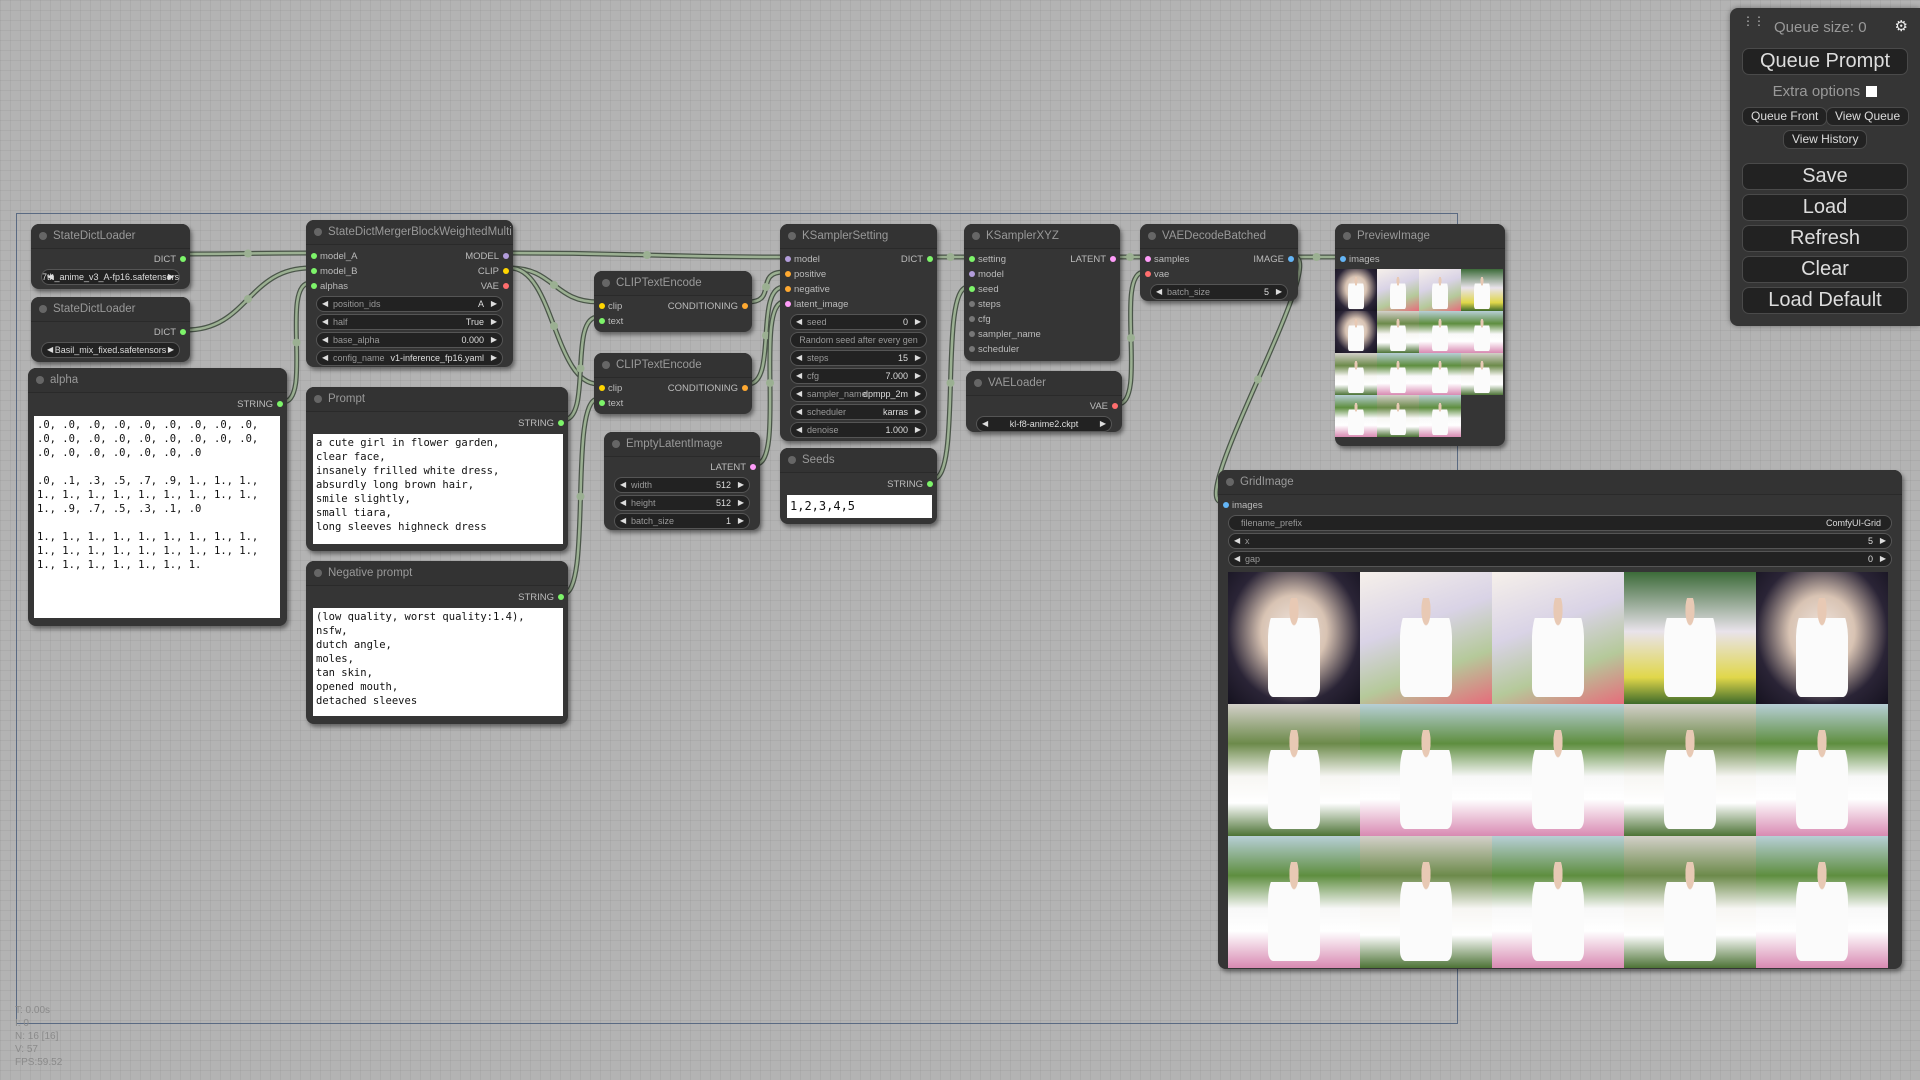 The width and height of the screenshot is (1920, 1080). I want to click on widget-seed: ◀ seed 0 ▶, so click(858, 322).